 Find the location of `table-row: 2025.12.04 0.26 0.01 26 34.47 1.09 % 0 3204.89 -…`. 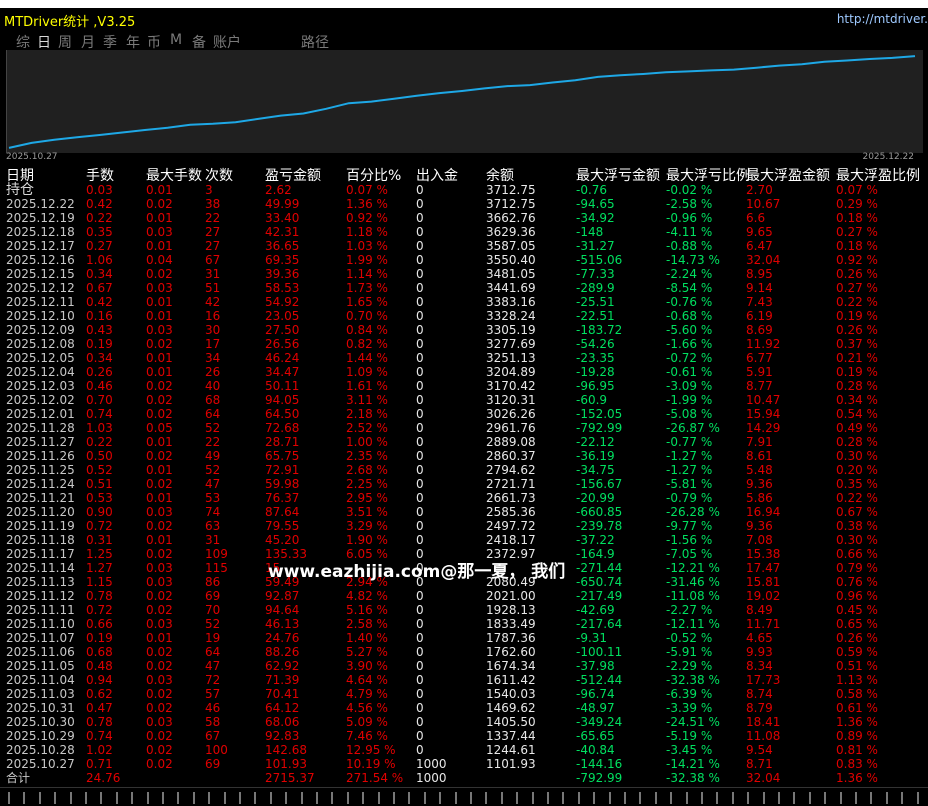

table-row: 2025.12.04 0.26 0.01 26 34.47 1.09 % 0 3204.89 -… is located at coordinates (464, 372).